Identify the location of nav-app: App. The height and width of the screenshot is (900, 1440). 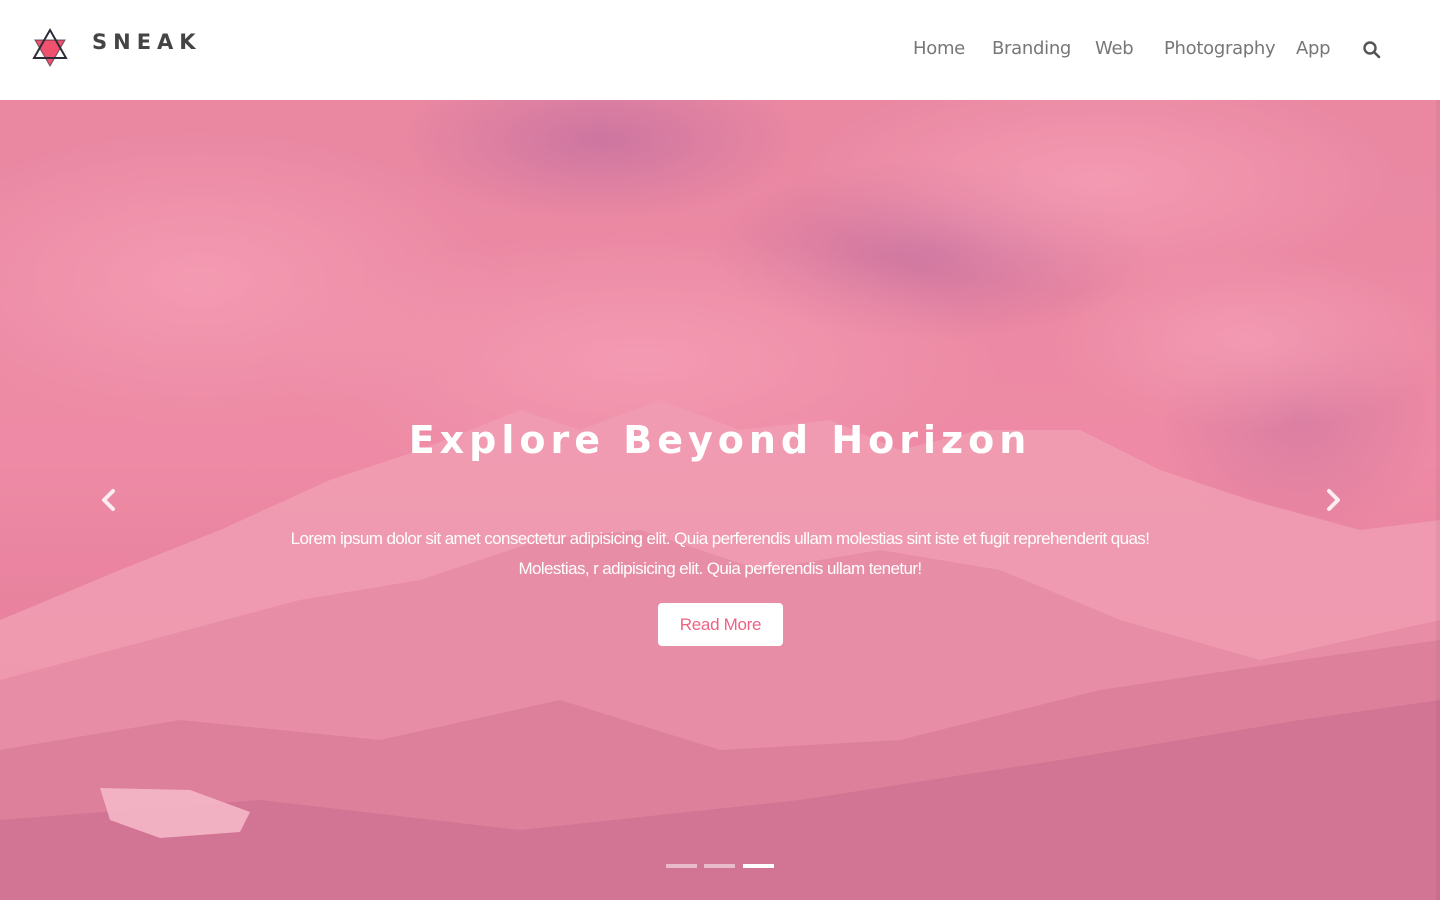
(1313, 48).